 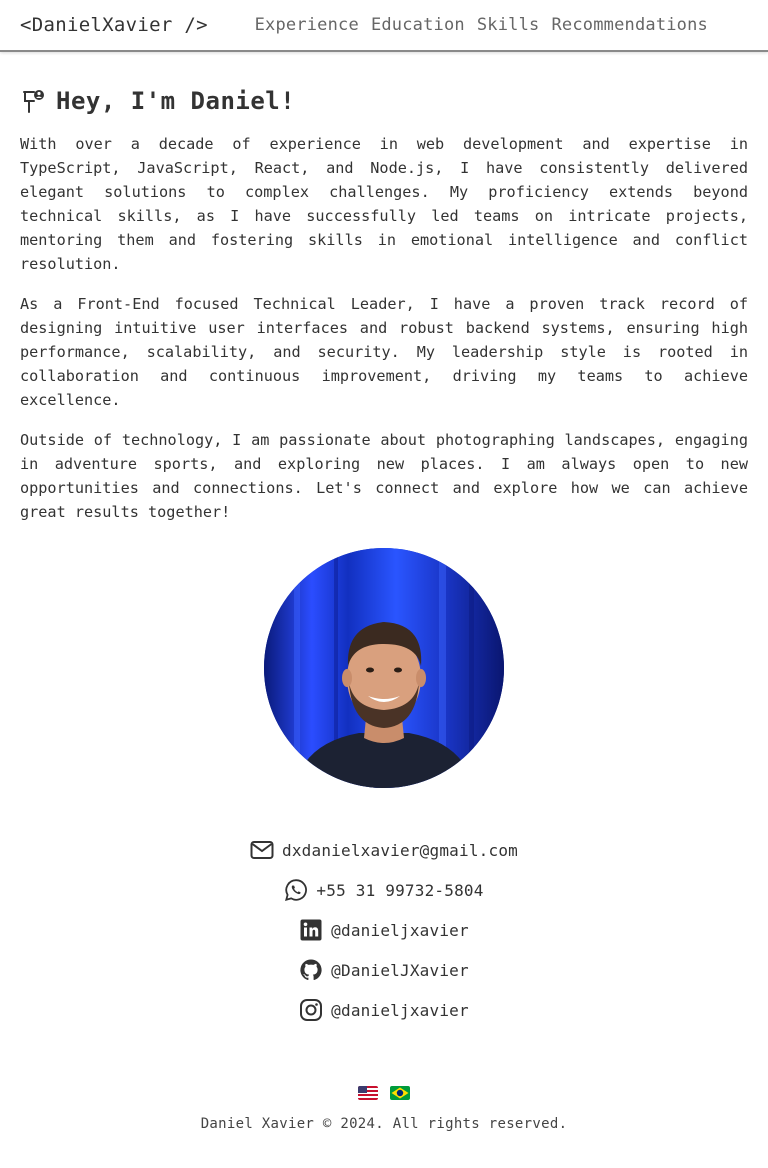 I want to click on contact-whatsapp: +55 31 99732-5804, so click(x=383, y=890).